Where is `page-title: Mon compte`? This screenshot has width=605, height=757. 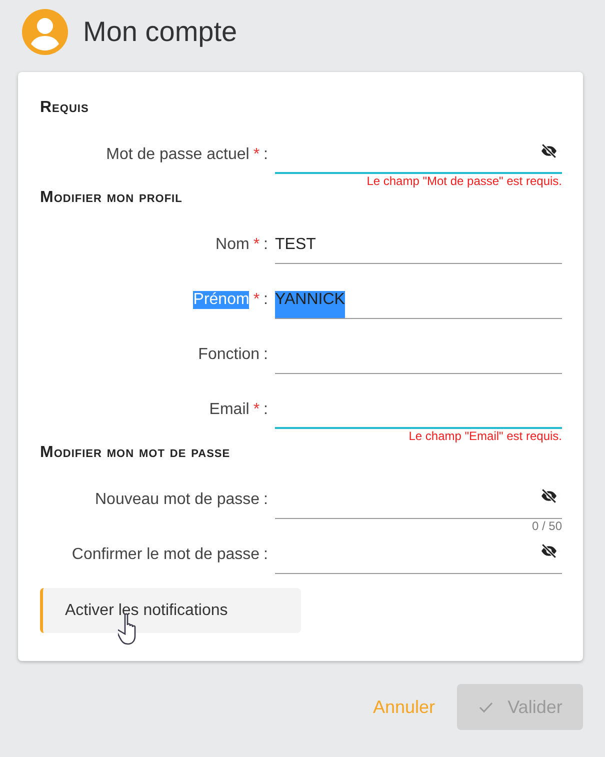
page-title: Mon compte is located at coordinates (160, 32).